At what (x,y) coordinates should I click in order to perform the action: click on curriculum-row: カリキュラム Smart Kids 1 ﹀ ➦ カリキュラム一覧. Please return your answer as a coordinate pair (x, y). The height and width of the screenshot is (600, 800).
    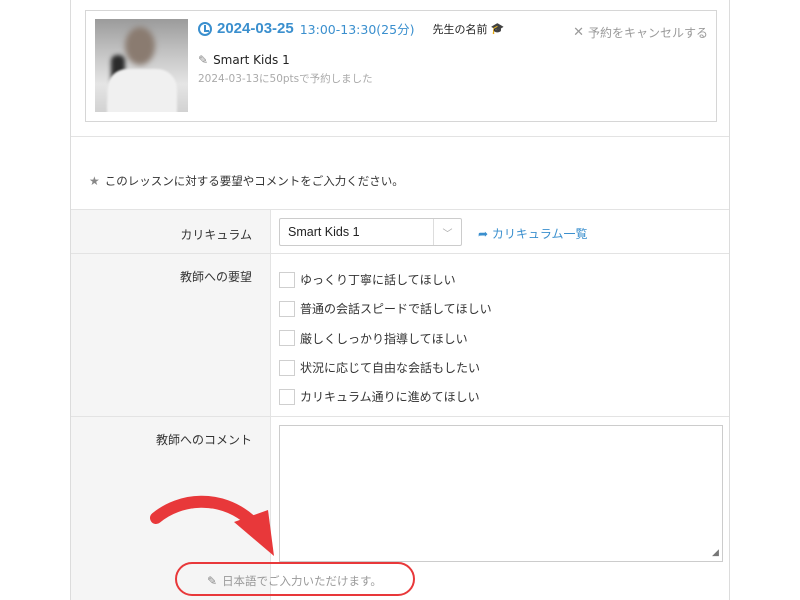
    Looking at the image, I should click on (400, 231).